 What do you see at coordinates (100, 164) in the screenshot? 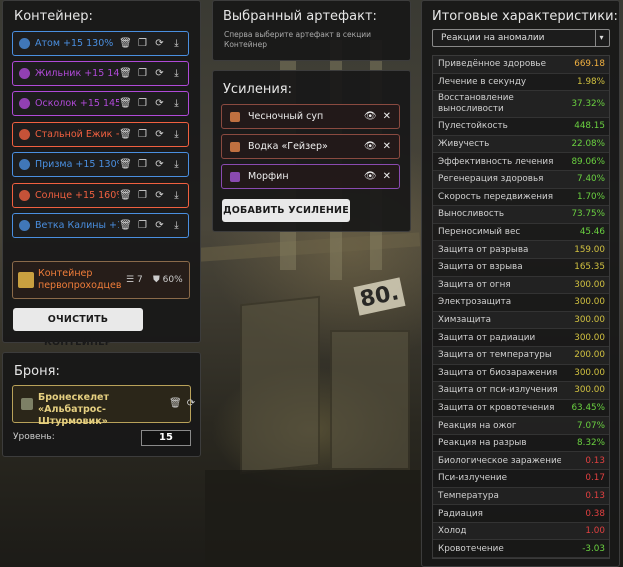
I see `artifact-row: Призма +15 130% 🗑 ❐ ⟳ ⤓` at bounding box center [100, 164].